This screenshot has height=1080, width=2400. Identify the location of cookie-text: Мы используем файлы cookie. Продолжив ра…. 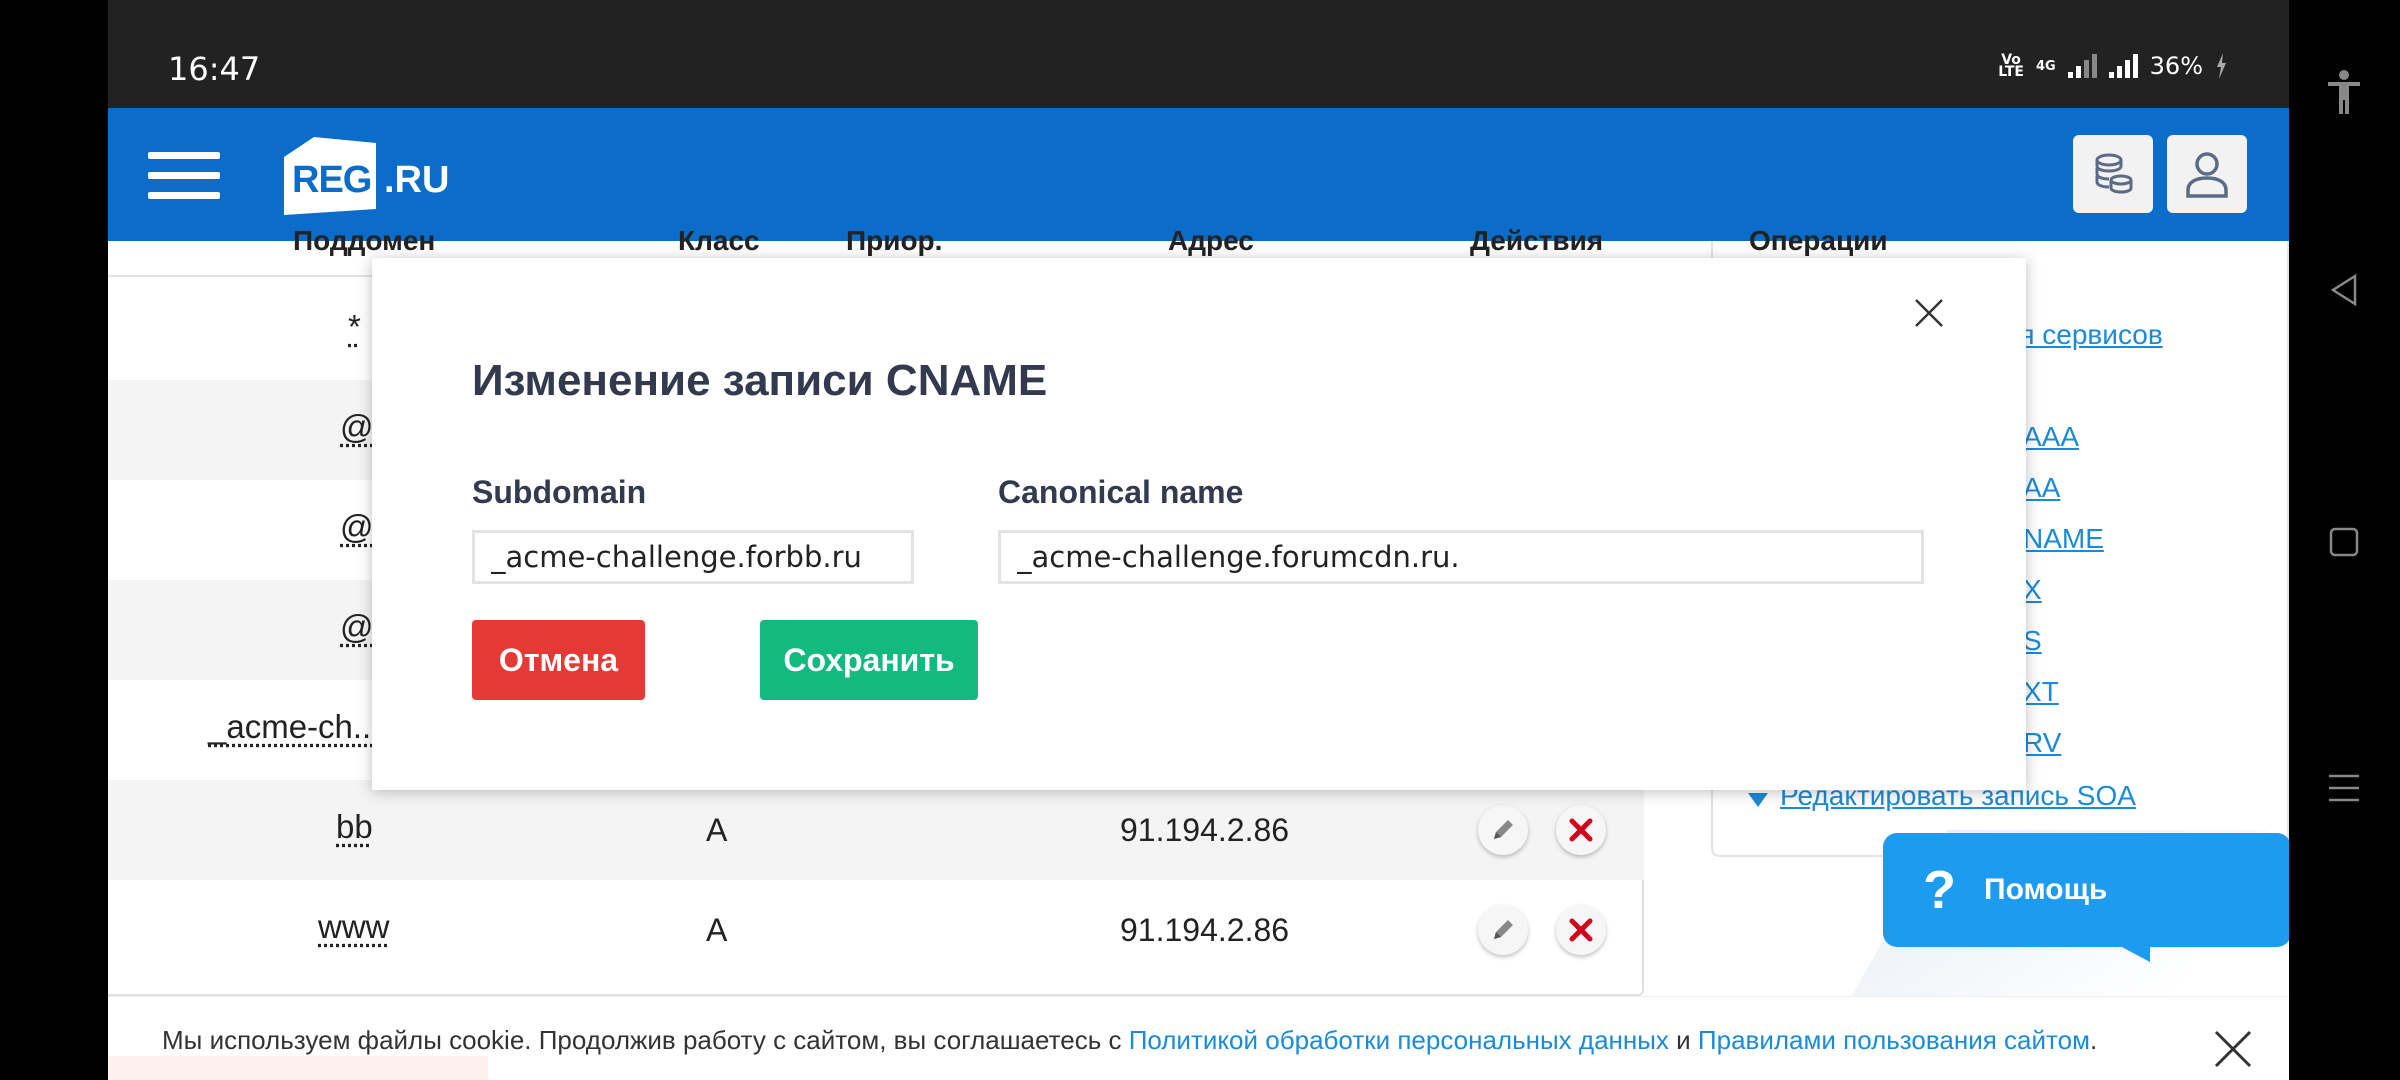
(1129, 1040).